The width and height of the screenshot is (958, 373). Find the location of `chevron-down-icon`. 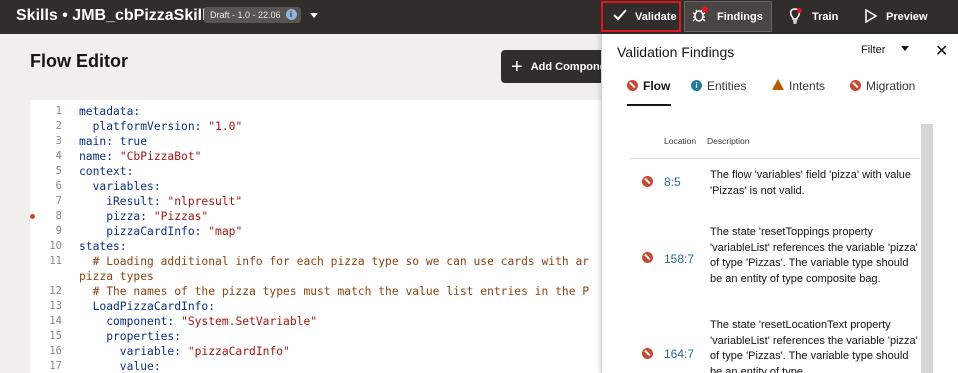

chevron-down-icon is located at coordinates (314, 15).